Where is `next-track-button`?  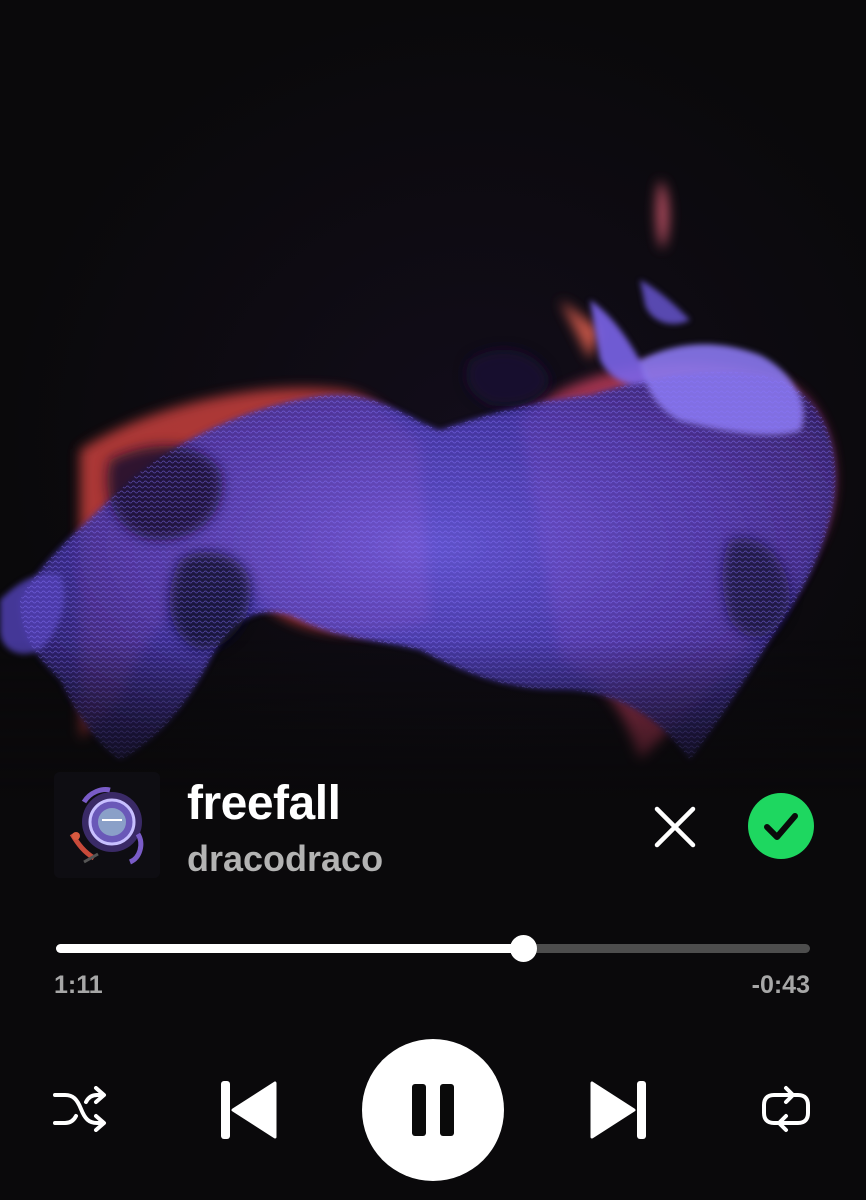 next-track-button is located at coordinates (619, 1110).